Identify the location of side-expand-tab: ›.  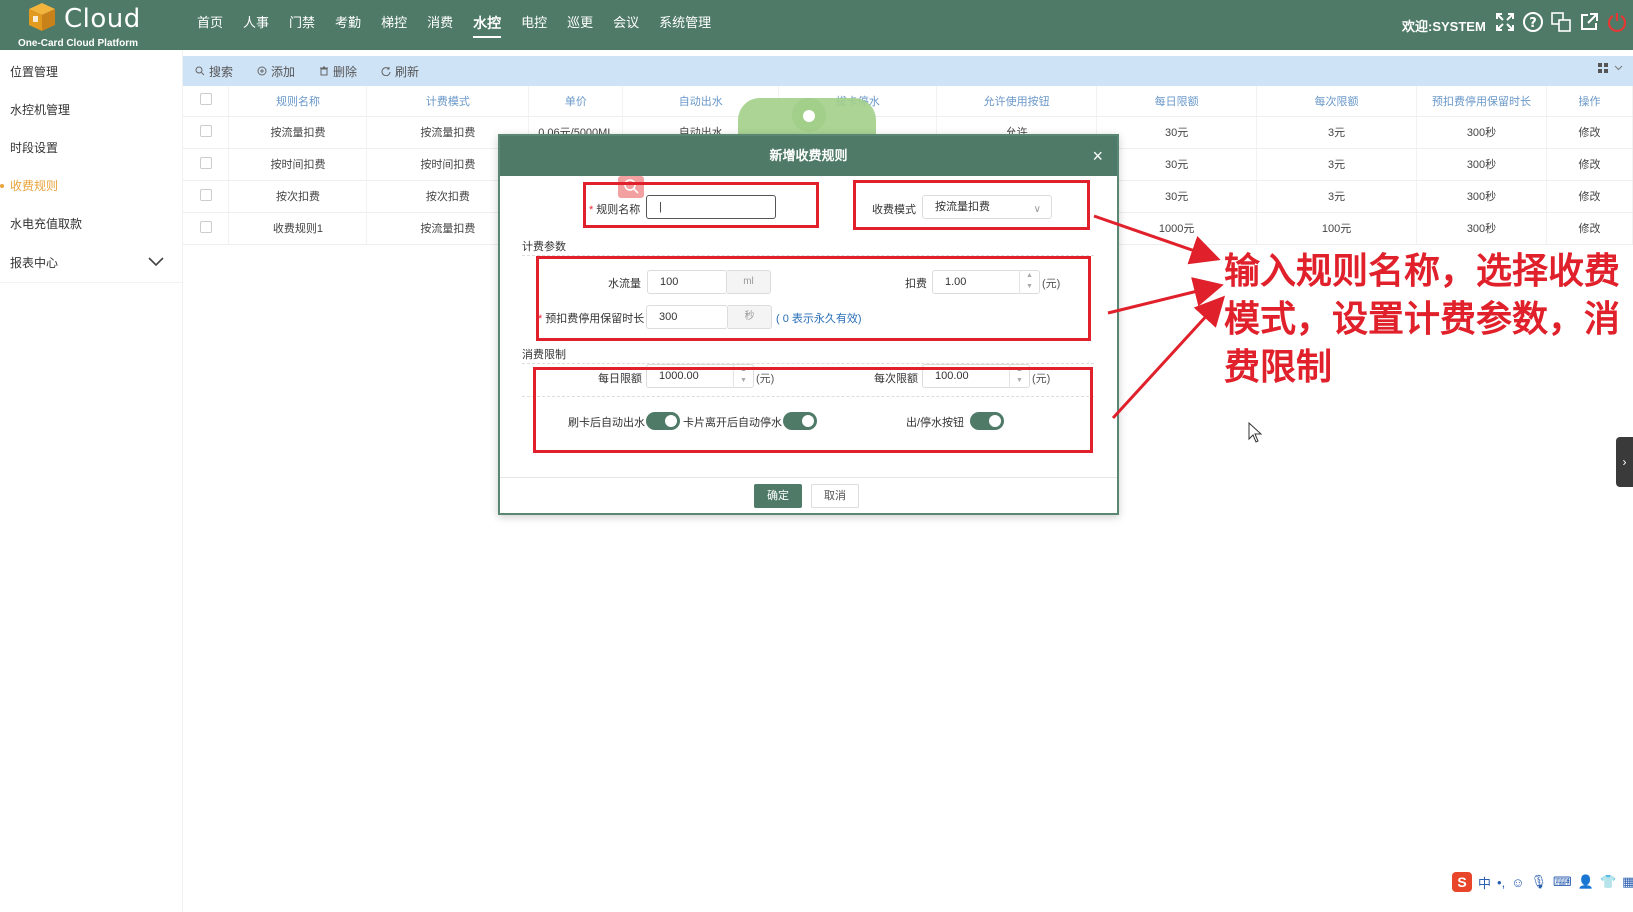
(1624, 462).